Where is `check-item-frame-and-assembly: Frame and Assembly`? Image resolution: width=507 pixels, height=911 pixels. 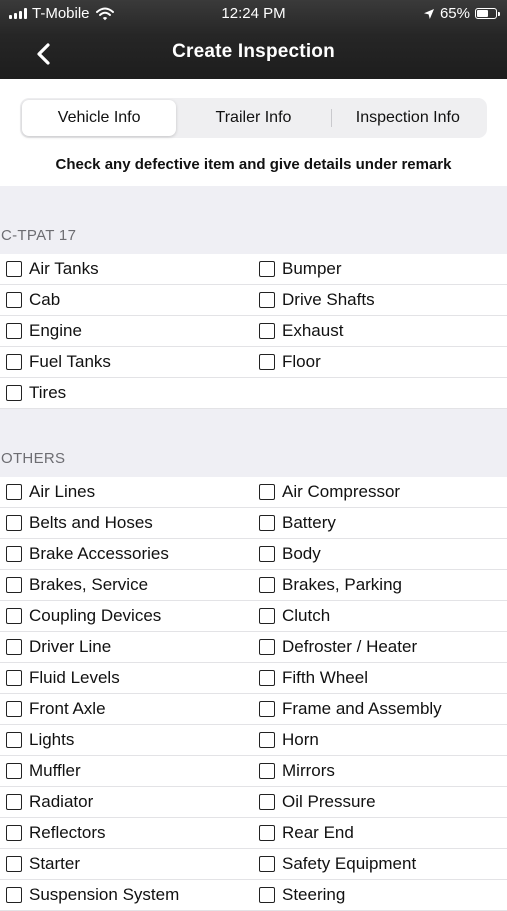 check-item-frame-and-assembly: Frame and Assembly is located at coordinates (350, 709).